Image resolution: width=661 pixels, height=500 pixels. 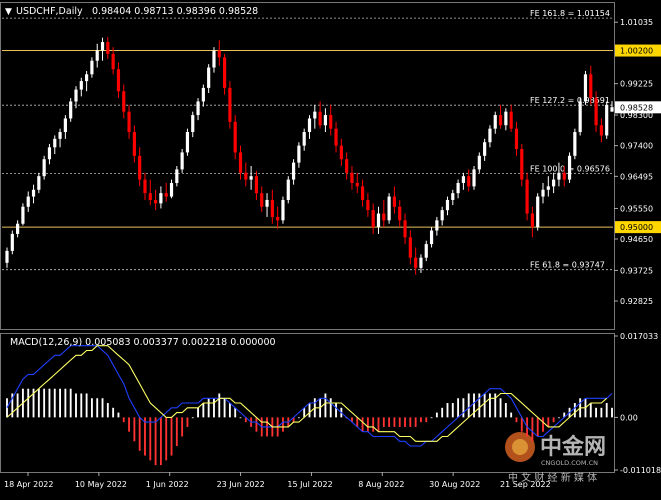 I want to click on time-tick-label: 21 Sep 2022, so click(x=525, y=484).